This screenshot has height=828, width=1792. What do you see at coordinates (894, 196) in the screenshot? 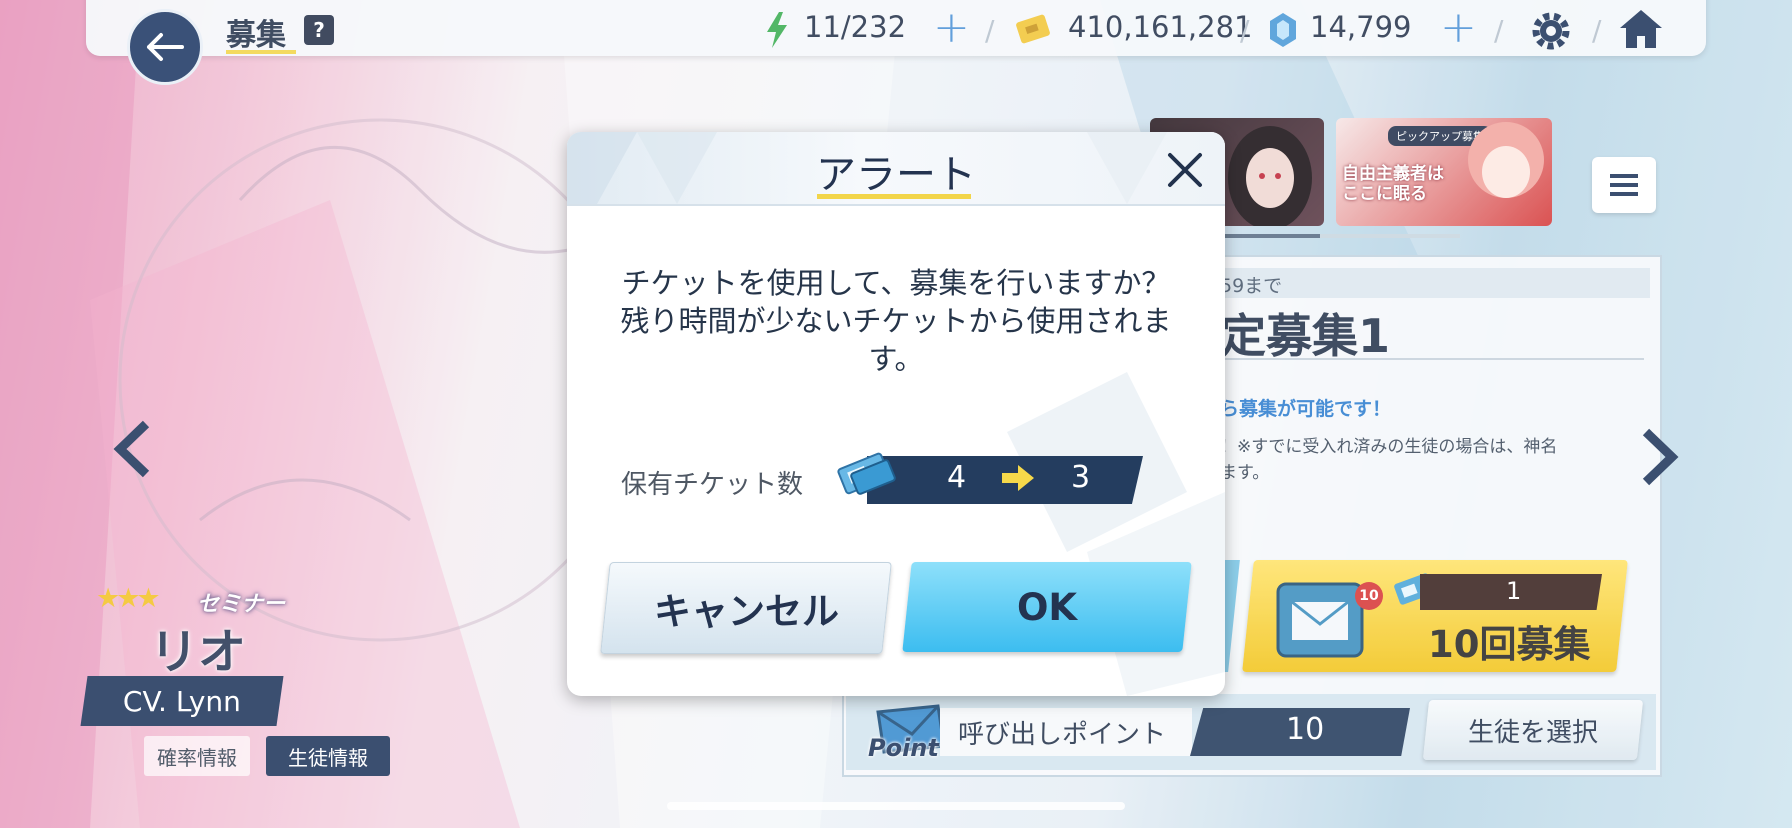
I see `dialog-title-underline` at bounding box center [894, 196].